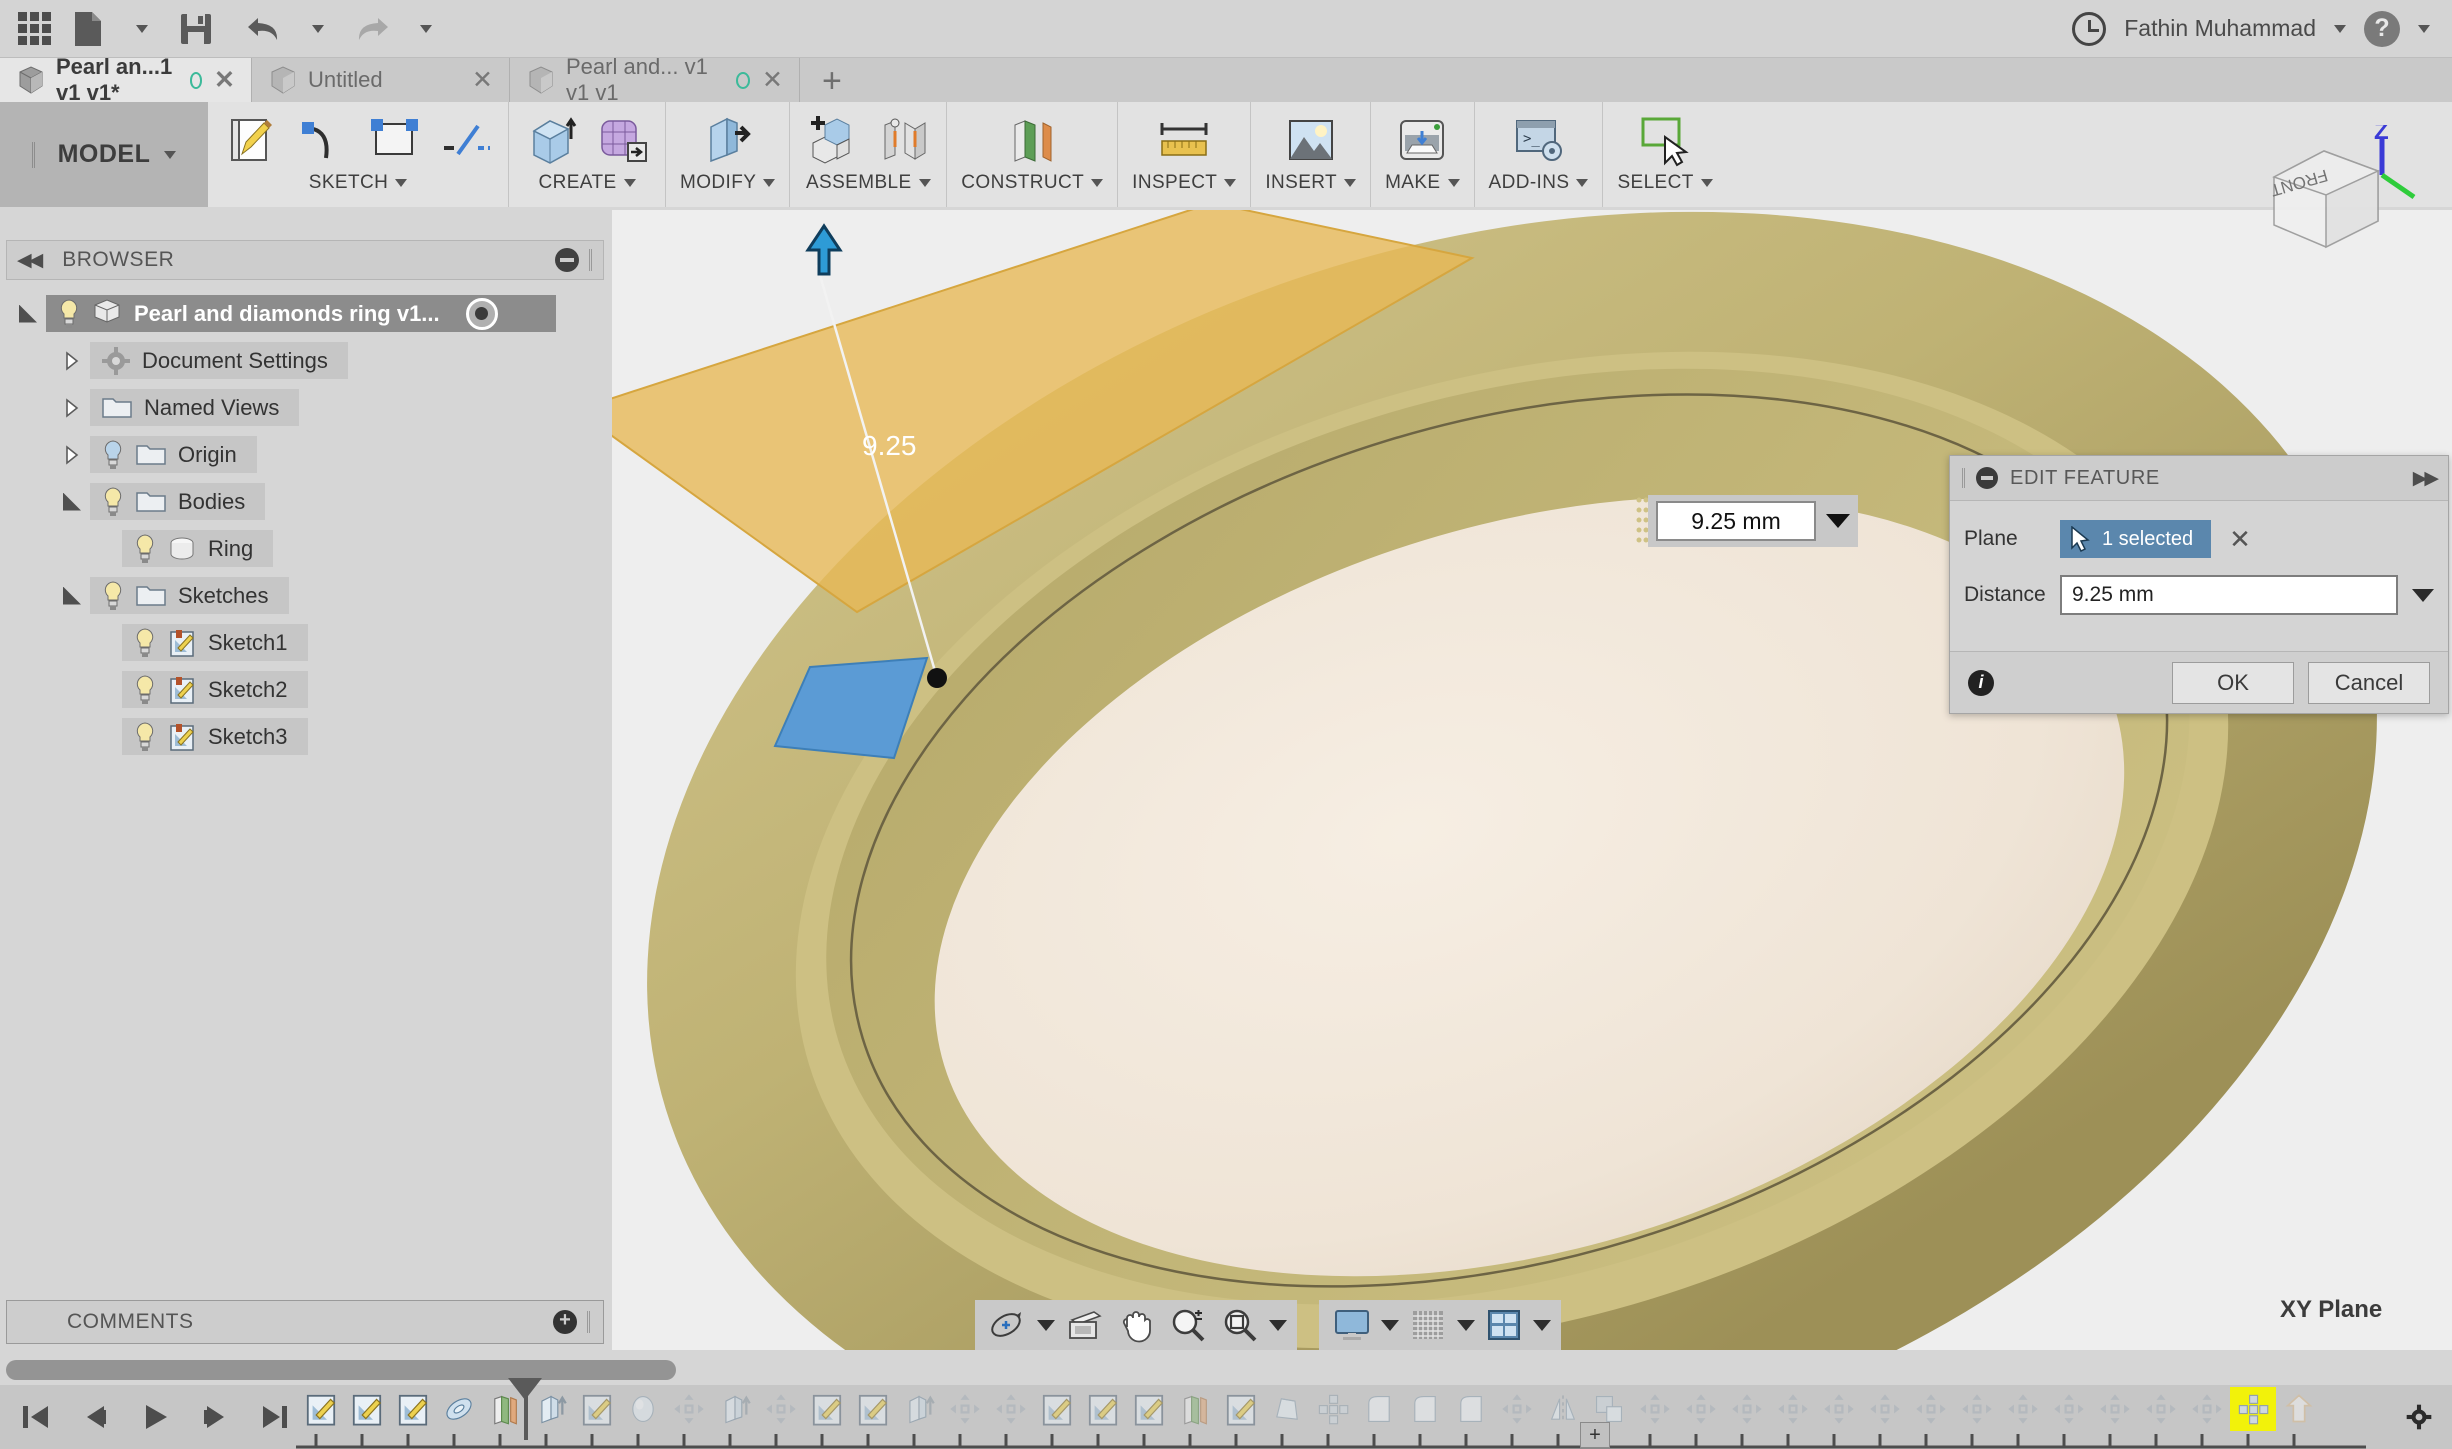 The image size is (2452, 1449). Describe the element at coordinates (310, 407) in the screenshot. I see `tree-row-named-views: Named Views` at that location.